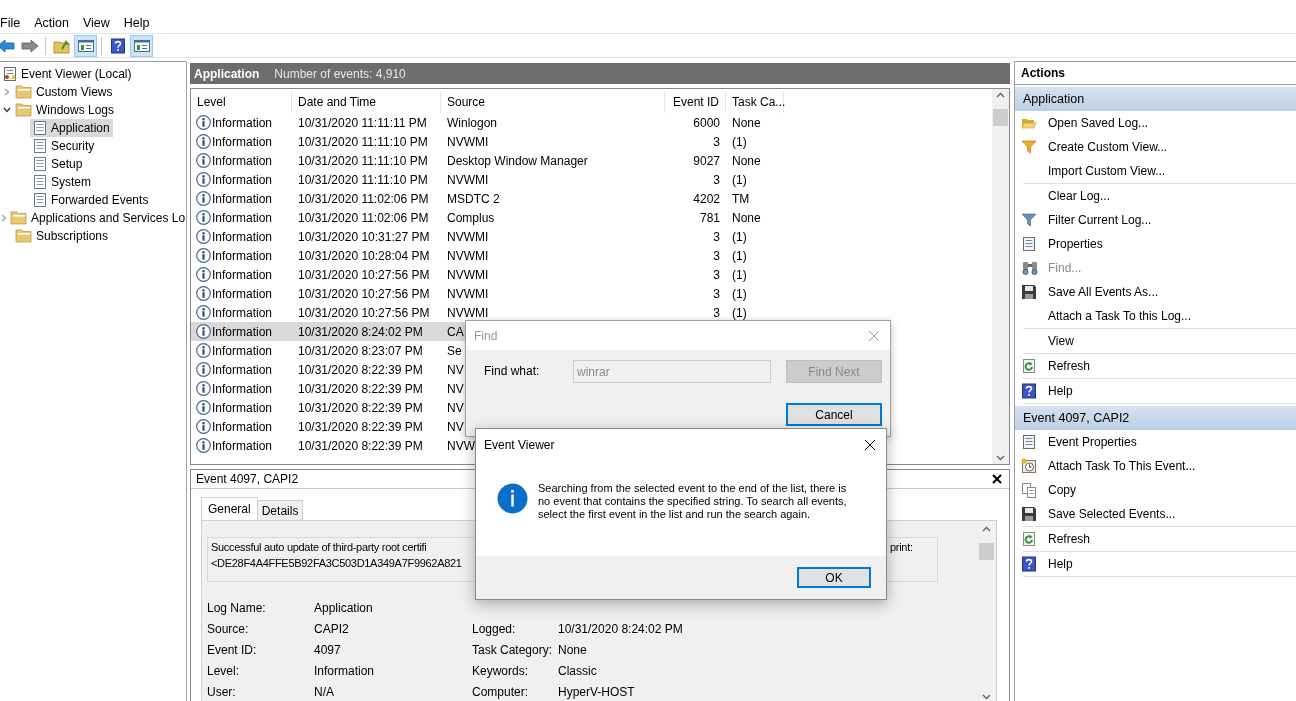  I want to click on table-cell: 4202, so click(706, 198).